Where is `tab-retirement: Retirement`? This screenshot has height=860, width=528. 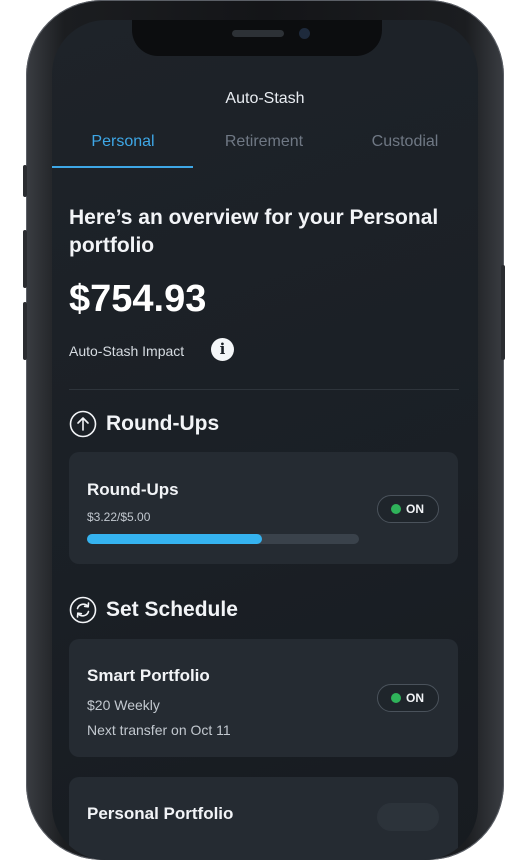 tab-retirement: Retirement is located at coordinates (264, 149).